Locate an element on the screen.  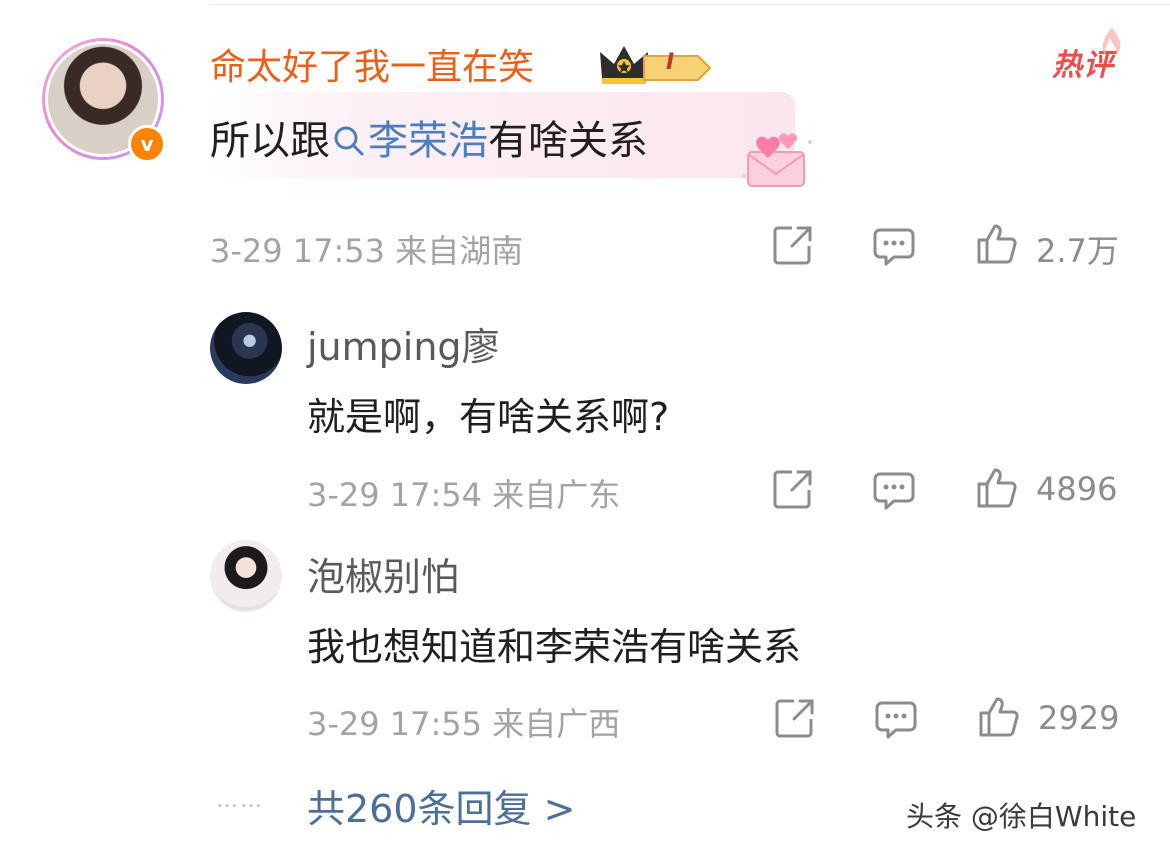
reply-2-likes: 2929 is located at coordinates (1079, 718).